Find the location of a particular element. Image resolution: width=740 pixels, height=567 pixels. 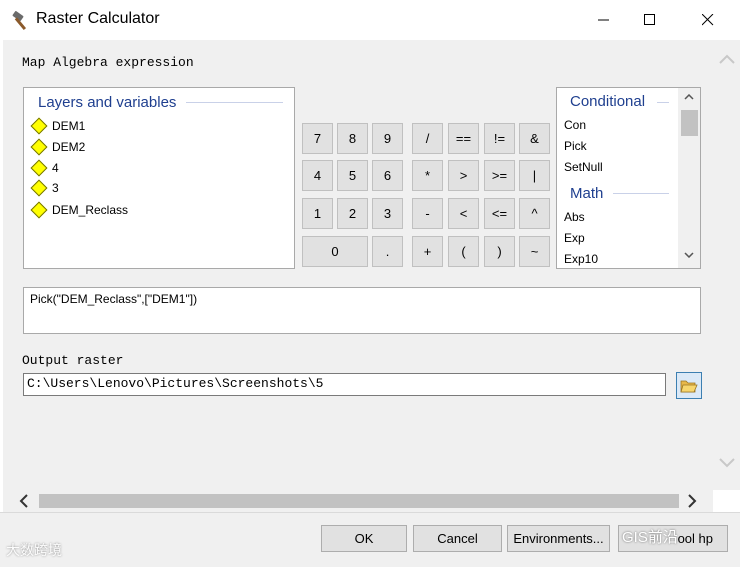

minimize-icon is located at coordinates (603, 20).